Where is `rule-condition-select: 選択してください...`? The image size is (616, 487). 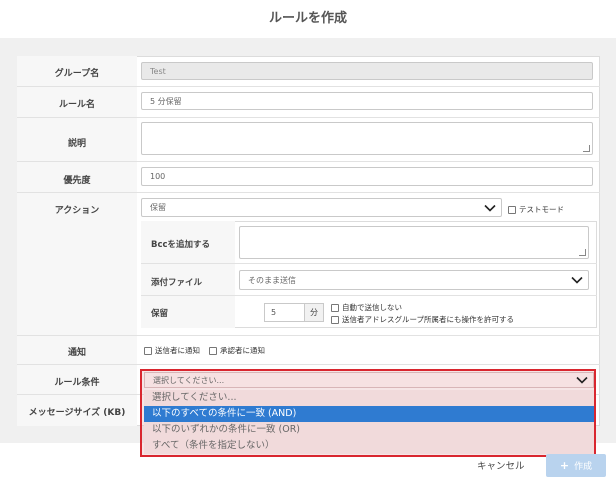
rule-condition-select: 選択してください... is located at coordinates (369, 380).